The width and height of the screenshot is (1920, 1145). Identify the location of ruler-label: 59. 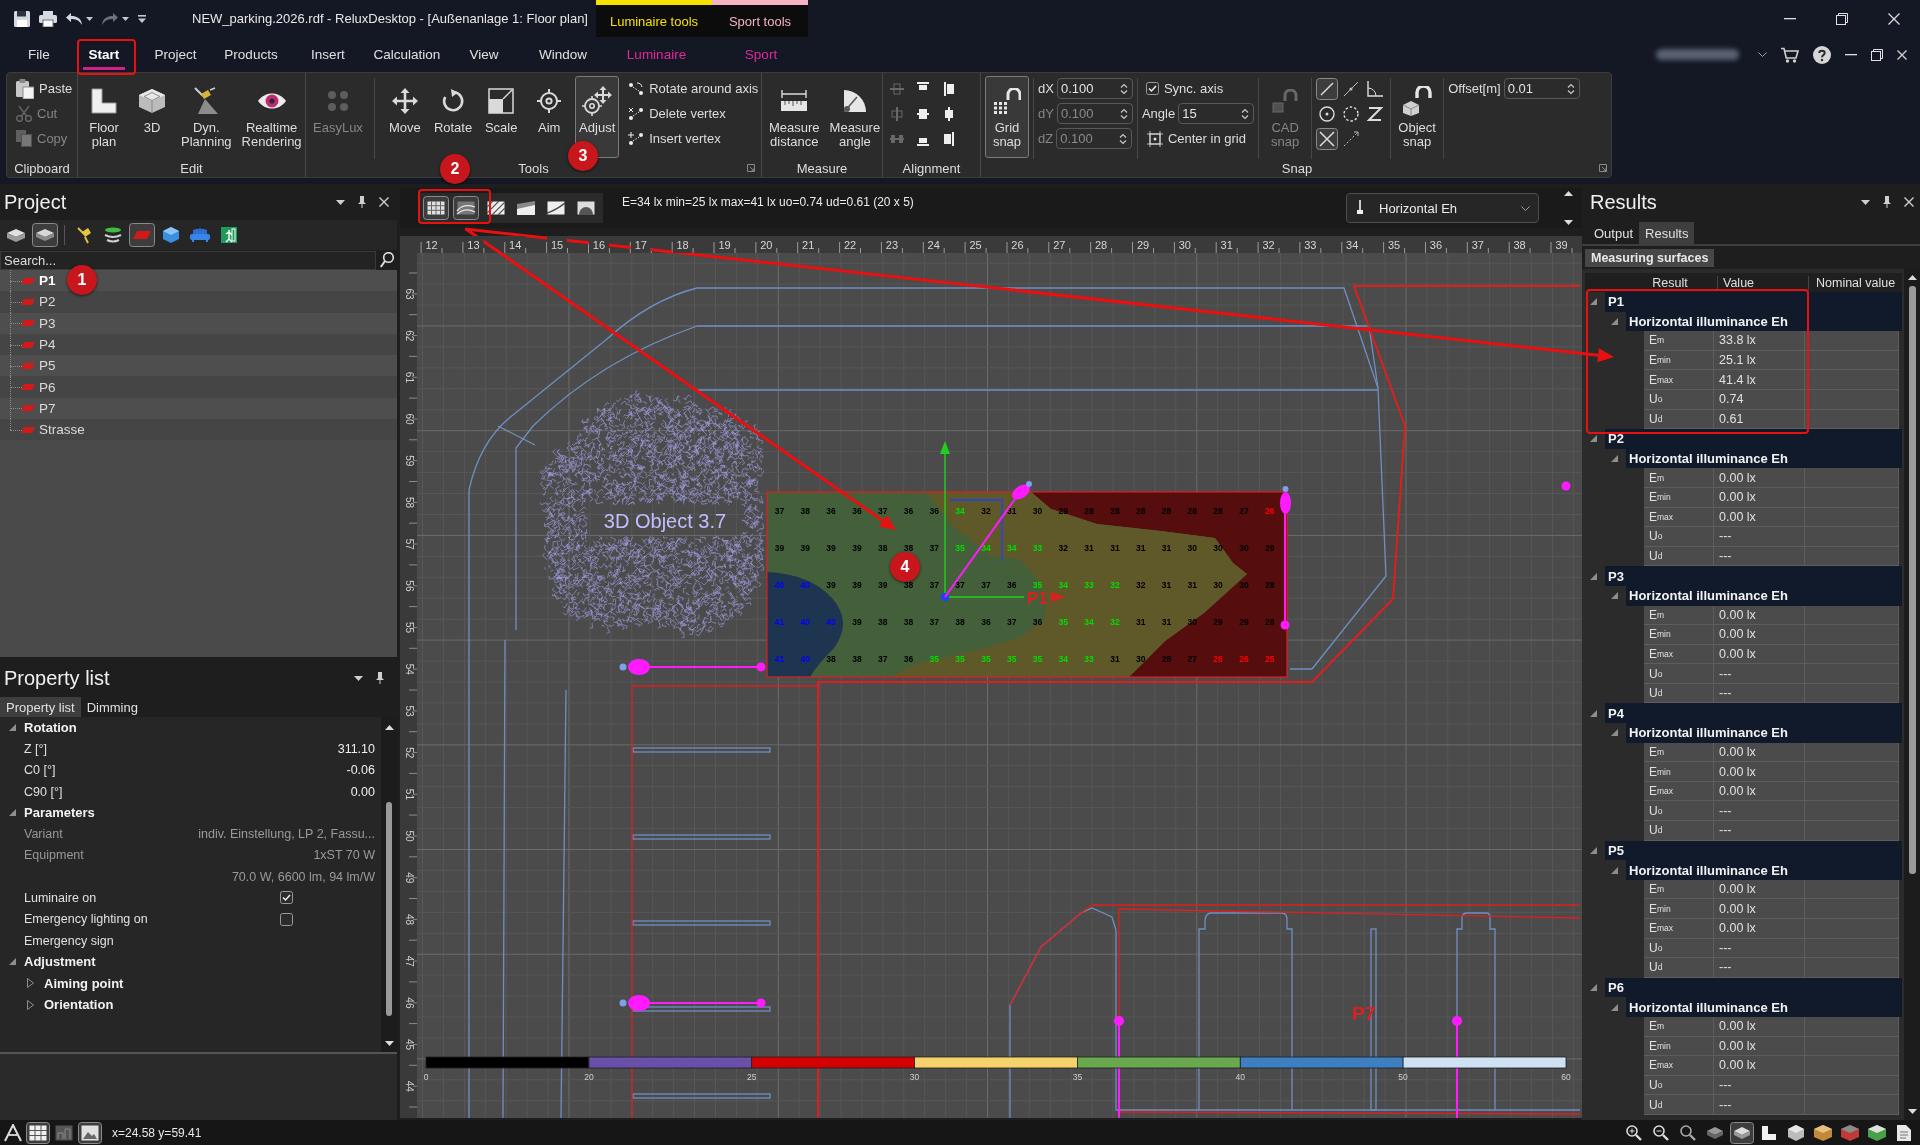
(409, 461).